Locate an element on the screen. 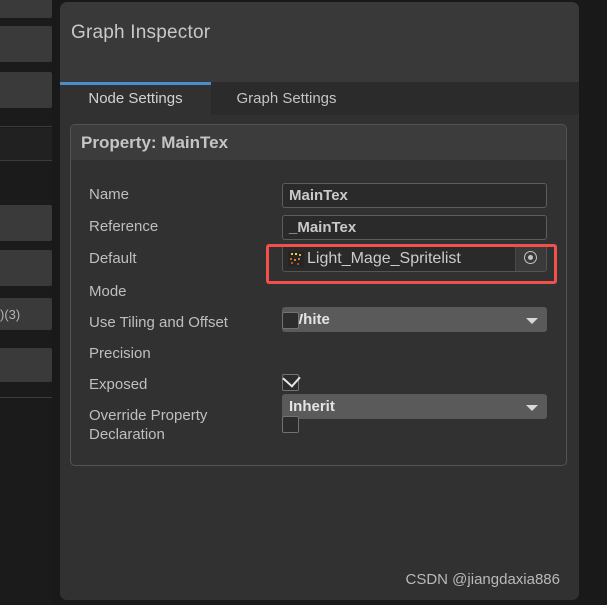  label-precision: Precision is located at coordinates (120, 353).